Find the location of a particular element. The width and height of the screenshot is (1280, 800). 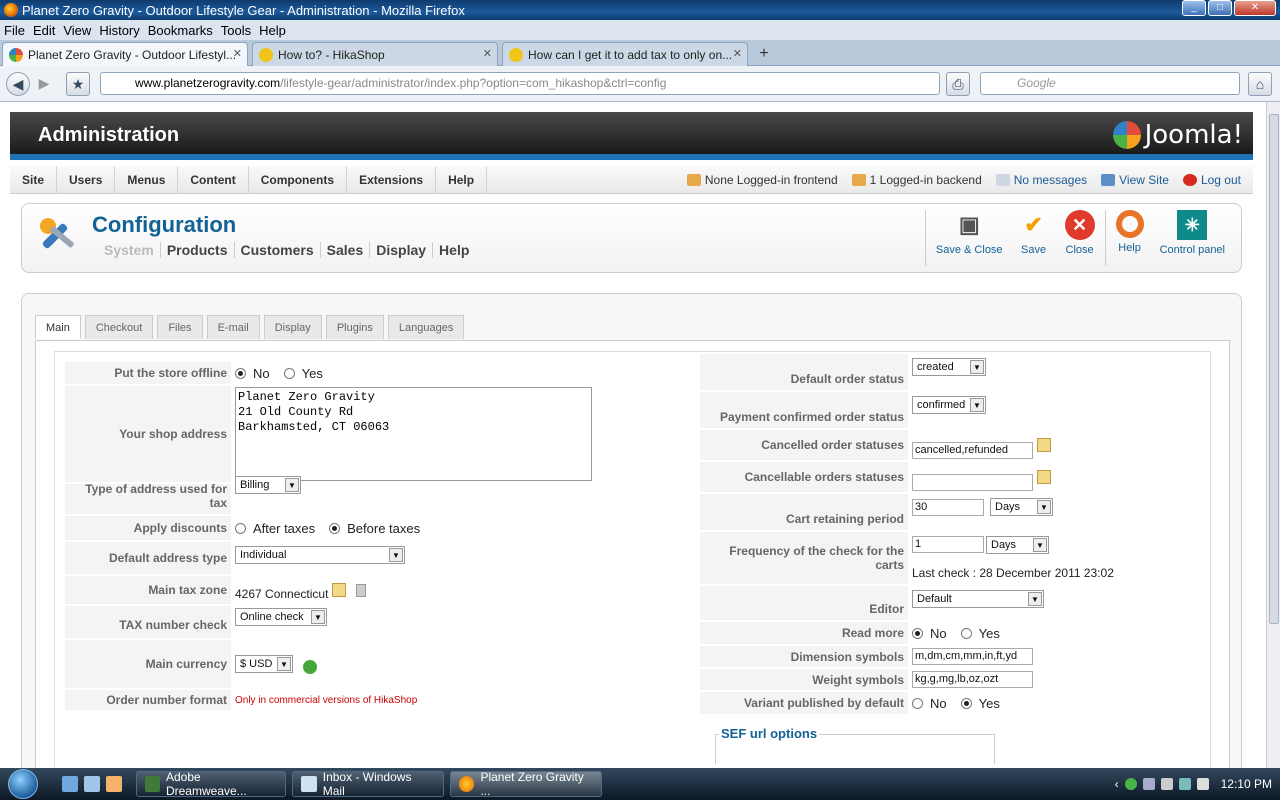

subnav-products: Products is located at coordinates (198, 250).